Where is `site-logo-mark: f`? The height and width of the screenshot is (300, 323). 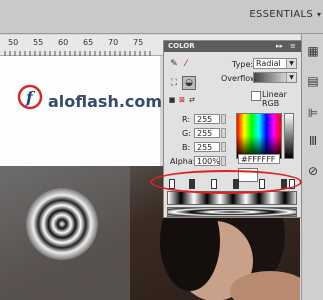
site-logo-mark: f is located at coordinates (30, 97).